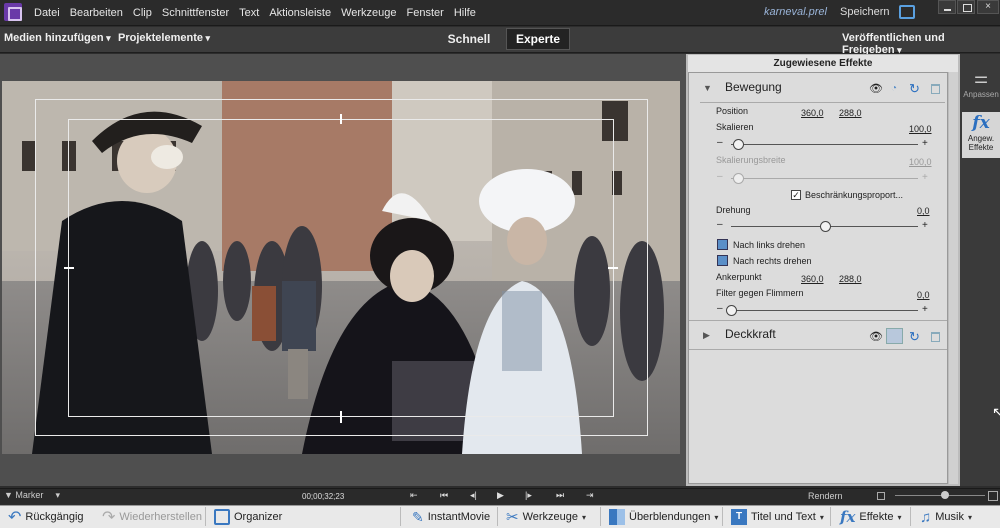 The image size is (1000, 528). Describe the element at coordinates (988, 7) in the screenshot. I see `close-button: ×` at that location.